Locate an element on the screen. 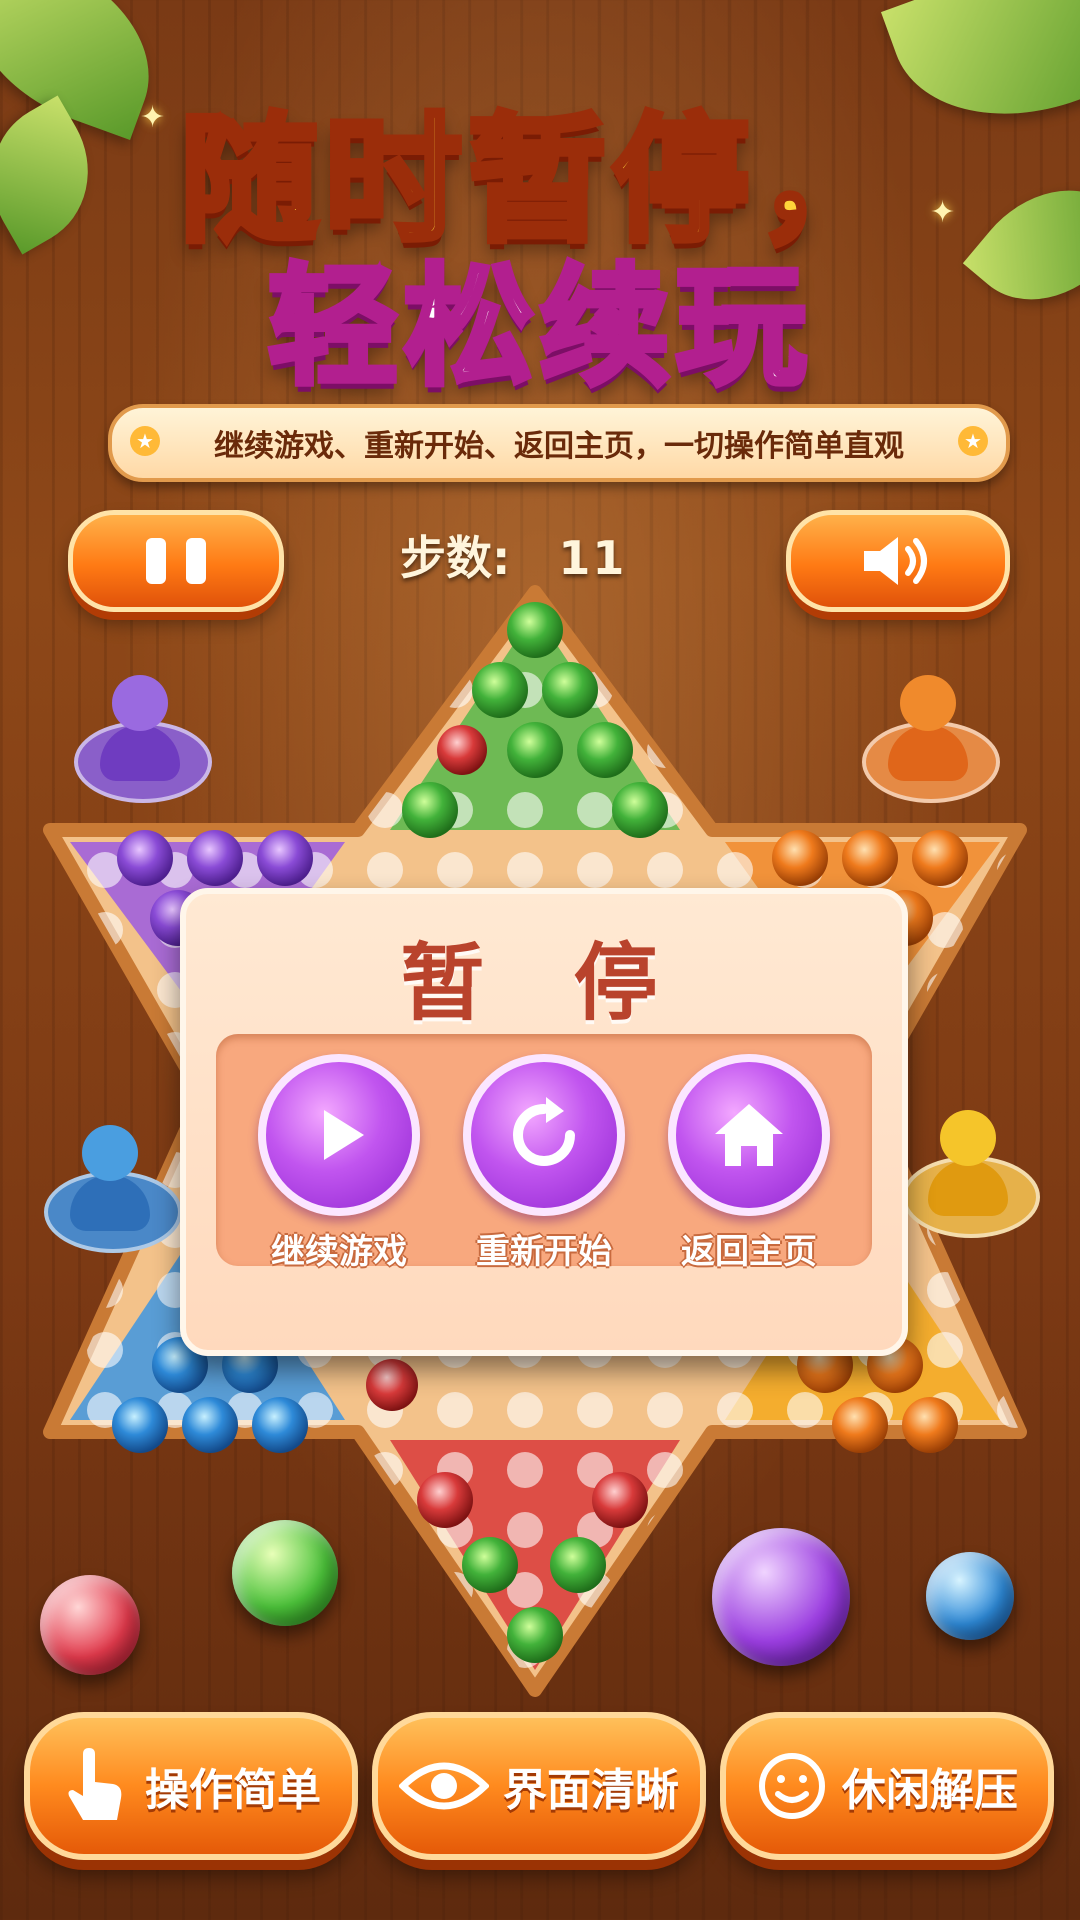  decor-marble-blue is located at coordinates (970, 1596).